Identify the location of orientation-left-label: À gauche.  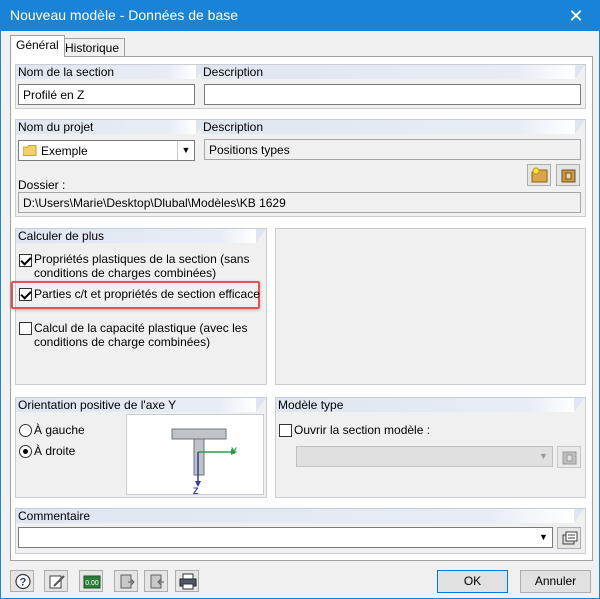
(59, 430).